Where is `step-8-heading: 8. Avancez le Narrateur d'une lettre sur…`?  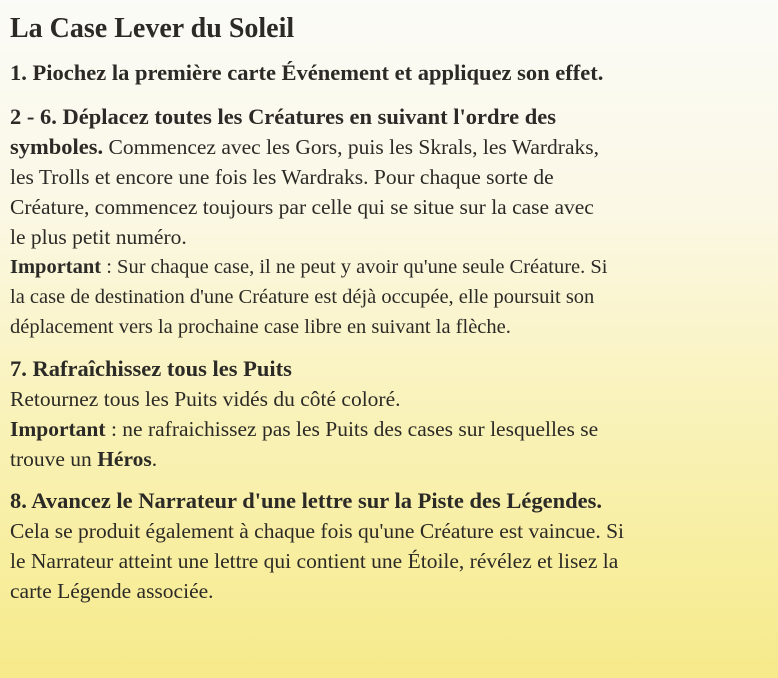
step-8-heading: 8. Avancez le Narrateur d'une lettre sur… is located at coordinates (306, 500).